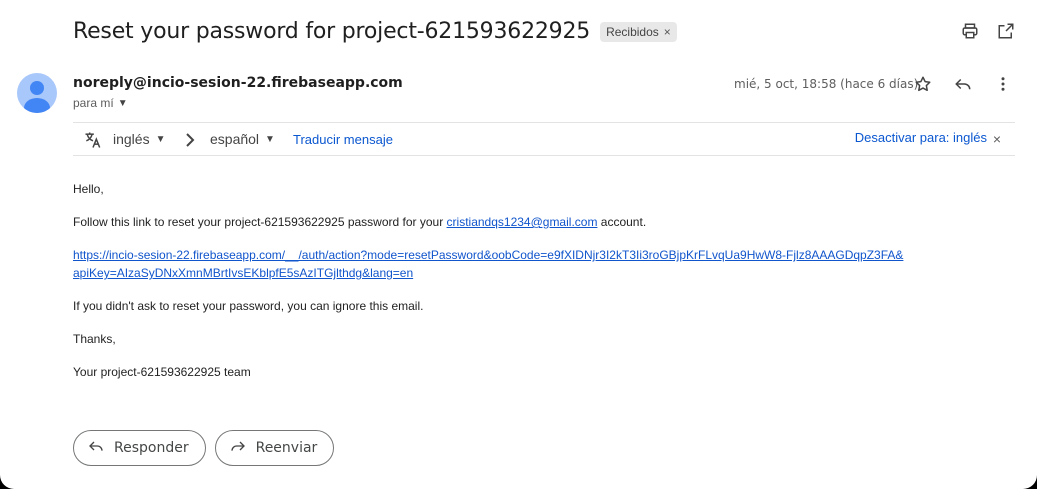 This screenshot has height=489, width=1037. I want to click on translate-icon, so click(93, 141).